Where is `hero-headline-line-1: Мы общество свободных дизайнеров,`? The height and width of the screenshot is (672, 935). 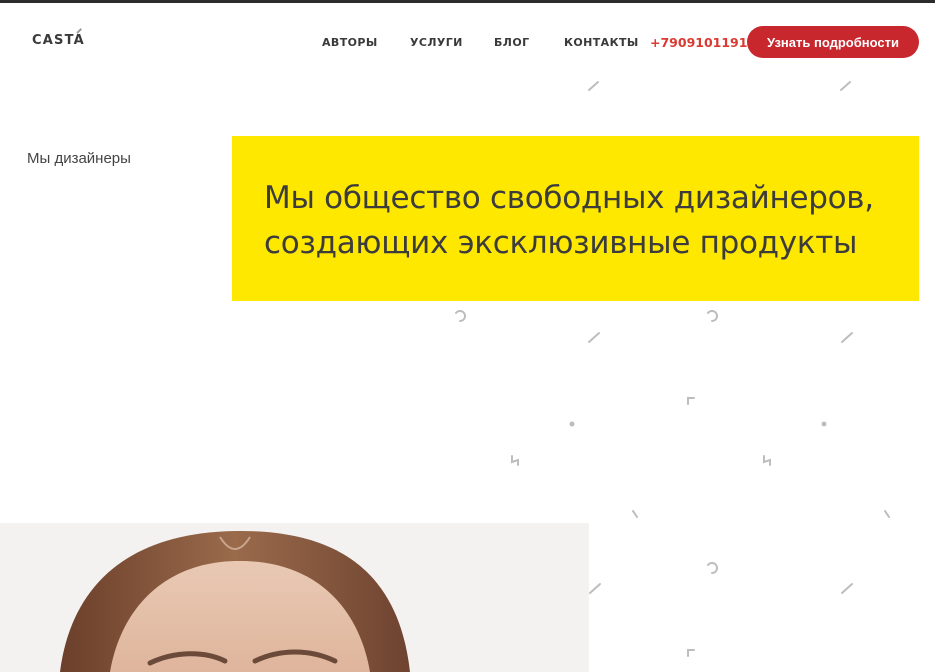
hero-headline-line-1: Мы общество свободных дизайнеров, is located at coordinates (569, 198).